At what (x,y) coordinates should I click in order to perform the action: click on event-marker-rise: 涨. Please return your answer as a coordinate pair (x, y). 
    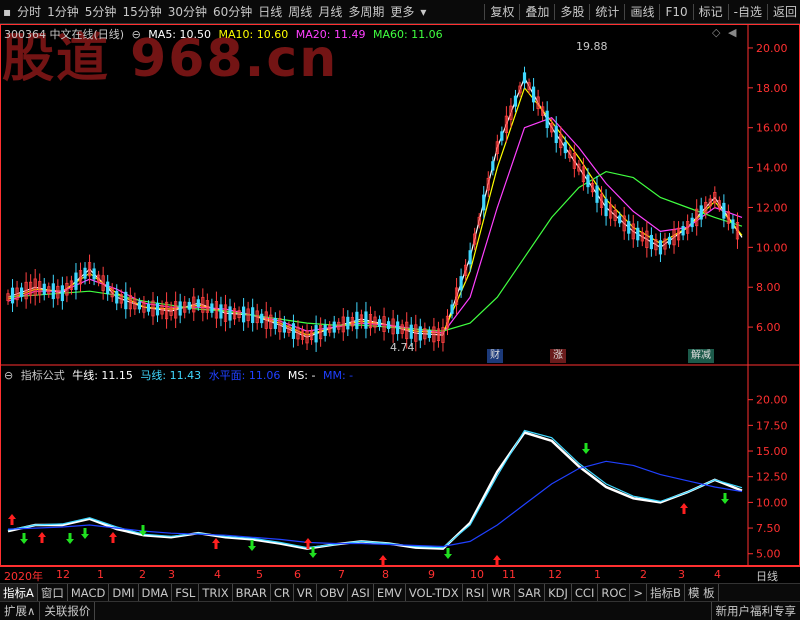
    Looking at the image, I should click on (558, 356).